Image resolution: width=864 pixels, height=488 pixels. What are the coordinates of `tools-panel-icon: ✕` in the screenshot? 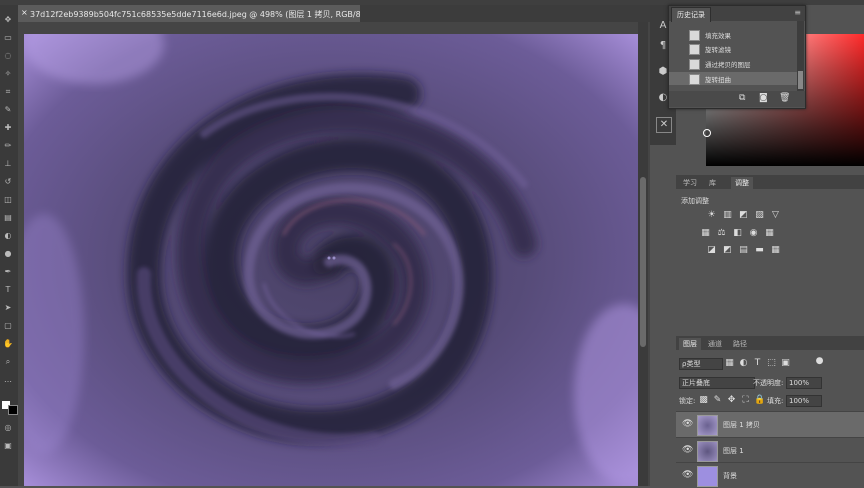 It's located at (664, 125).